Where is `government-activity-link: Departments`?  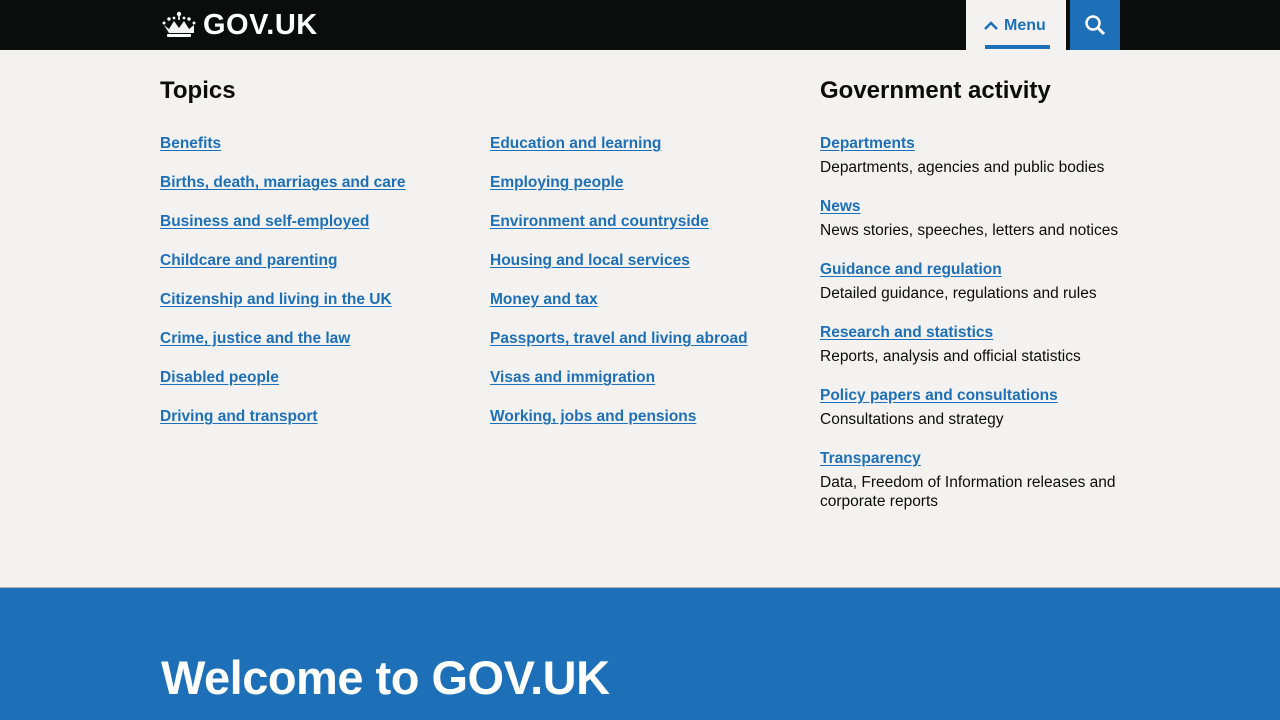
government-activity-link: Departments is located at coordinates (970, 144).